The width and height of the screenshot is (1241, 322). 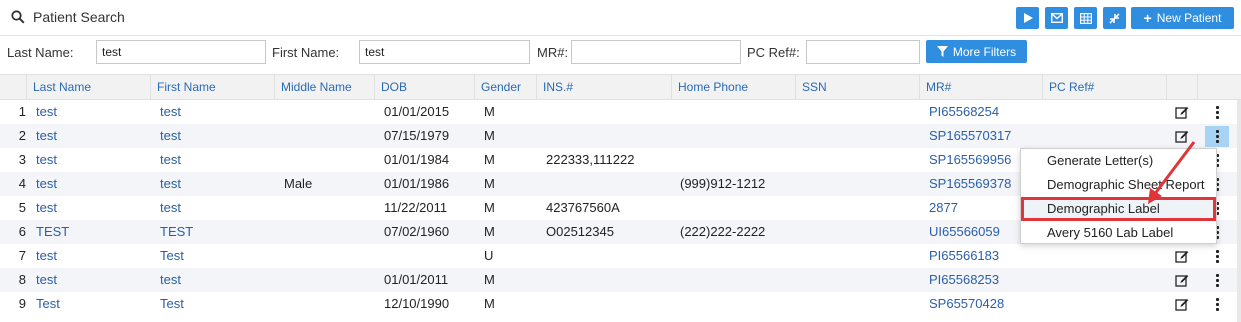 I want to click on first-name-input, so click(x=444, y=52).